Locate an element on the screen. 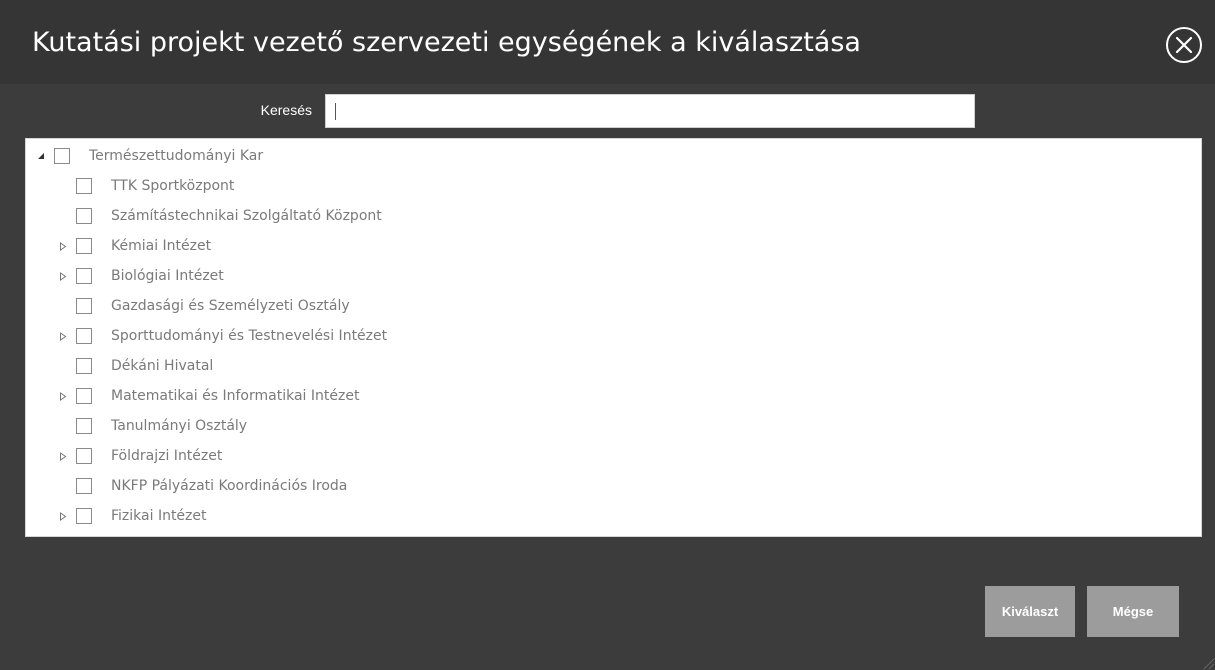 This screenshot has height=670, width=1215. tree-node: Fizikai Intézet is located at coordinates (132, 516).